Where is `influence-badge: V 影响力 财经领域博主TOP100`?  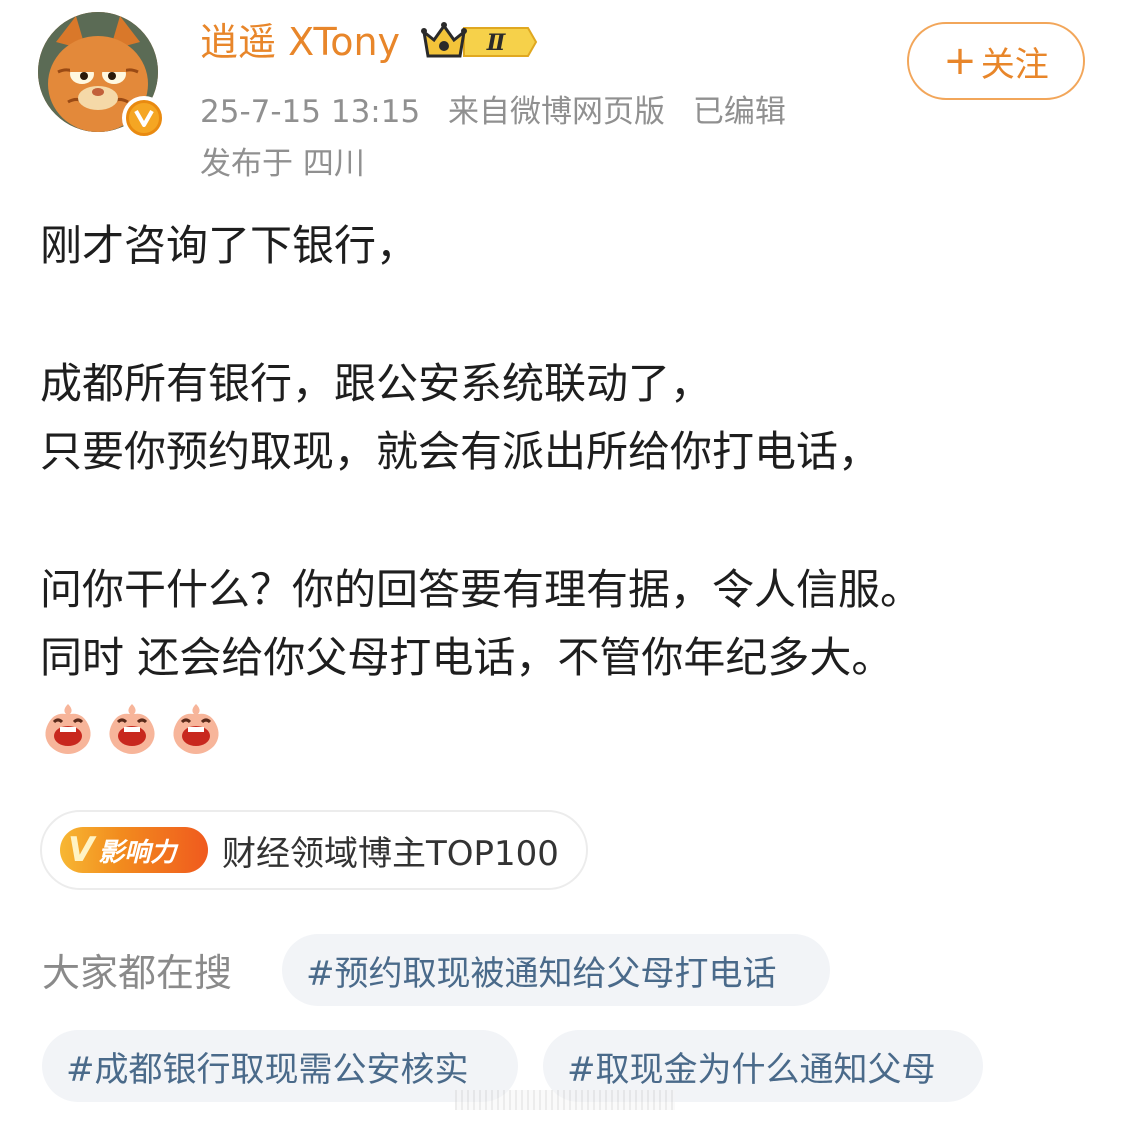 influence-badge: V 影响力 财经领域博主TOP100 is located at coordinates (314, 850).